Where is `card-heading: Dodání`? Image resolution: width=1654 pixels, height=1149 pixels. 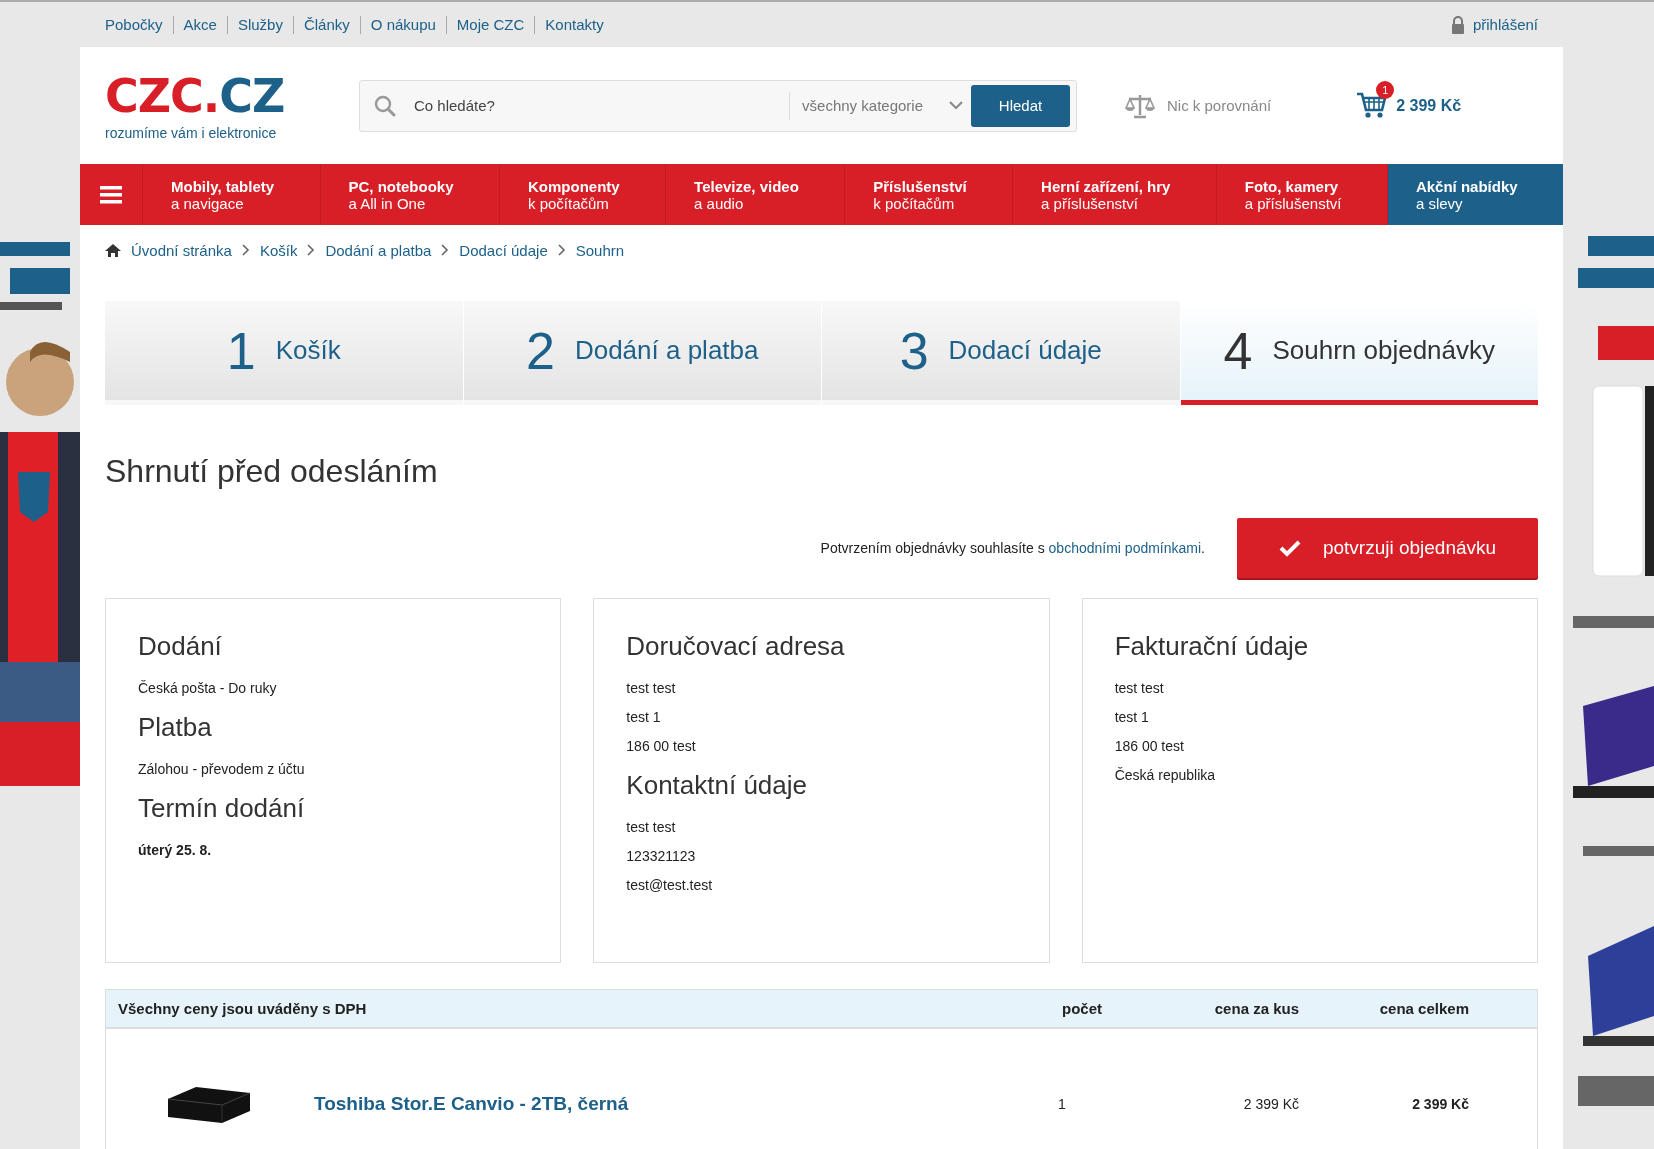 card-heading: Dodání is located at coordinates (180, 646).